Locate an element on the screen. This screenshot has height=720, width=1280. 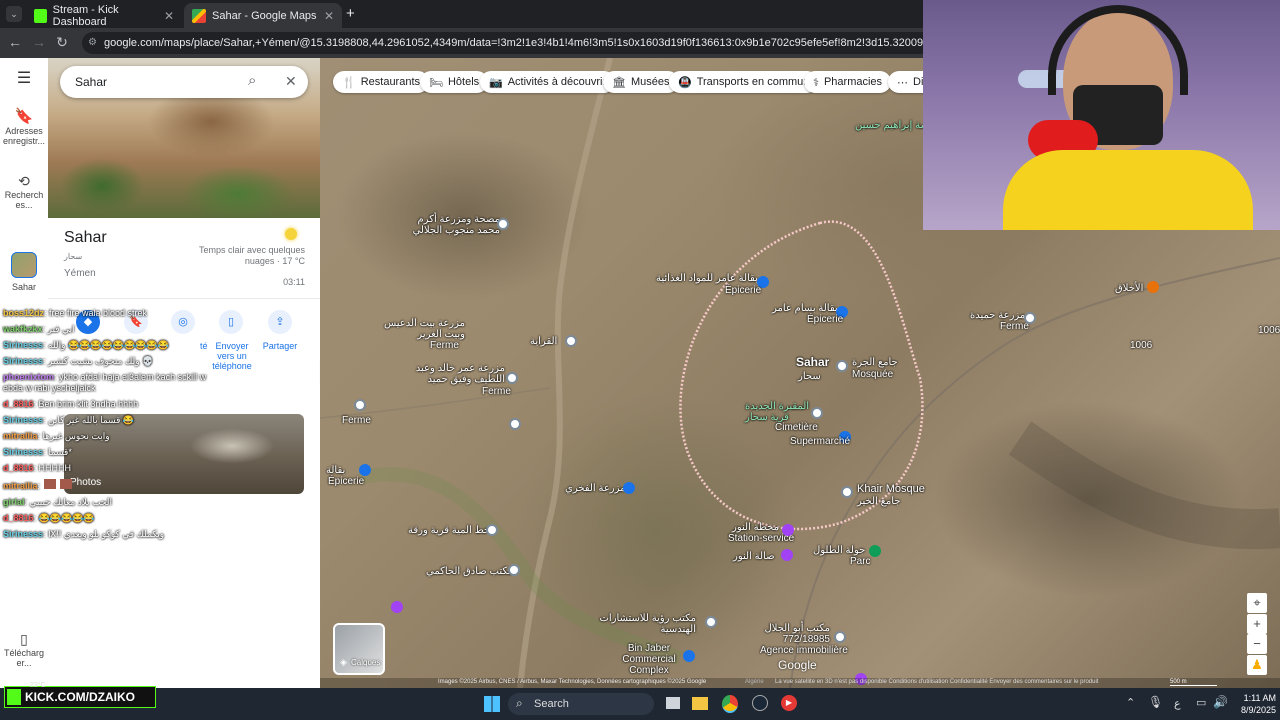
map-label-omar: مزرعة عمر خالد وعبد اللطيف وفيق حميد is located at coordinates (460, 374).